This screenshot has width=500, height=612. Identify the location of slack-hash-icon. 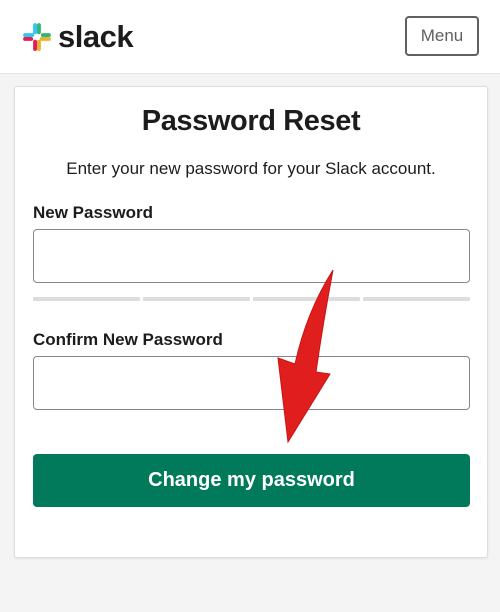
(37, 37).